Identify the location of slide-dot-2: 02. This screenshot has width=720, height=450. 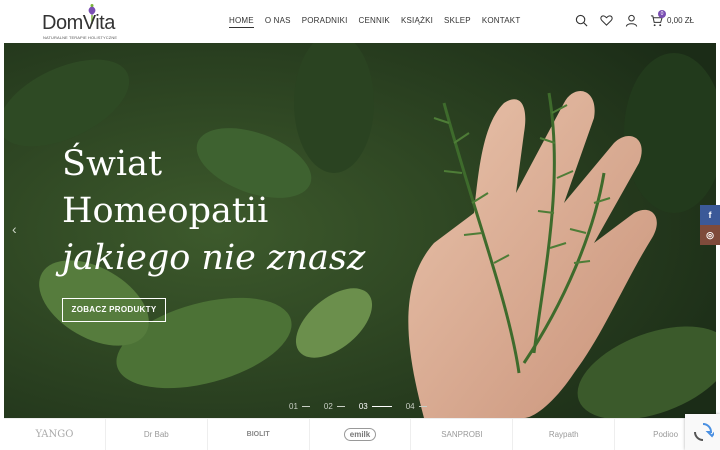
(334, 406).